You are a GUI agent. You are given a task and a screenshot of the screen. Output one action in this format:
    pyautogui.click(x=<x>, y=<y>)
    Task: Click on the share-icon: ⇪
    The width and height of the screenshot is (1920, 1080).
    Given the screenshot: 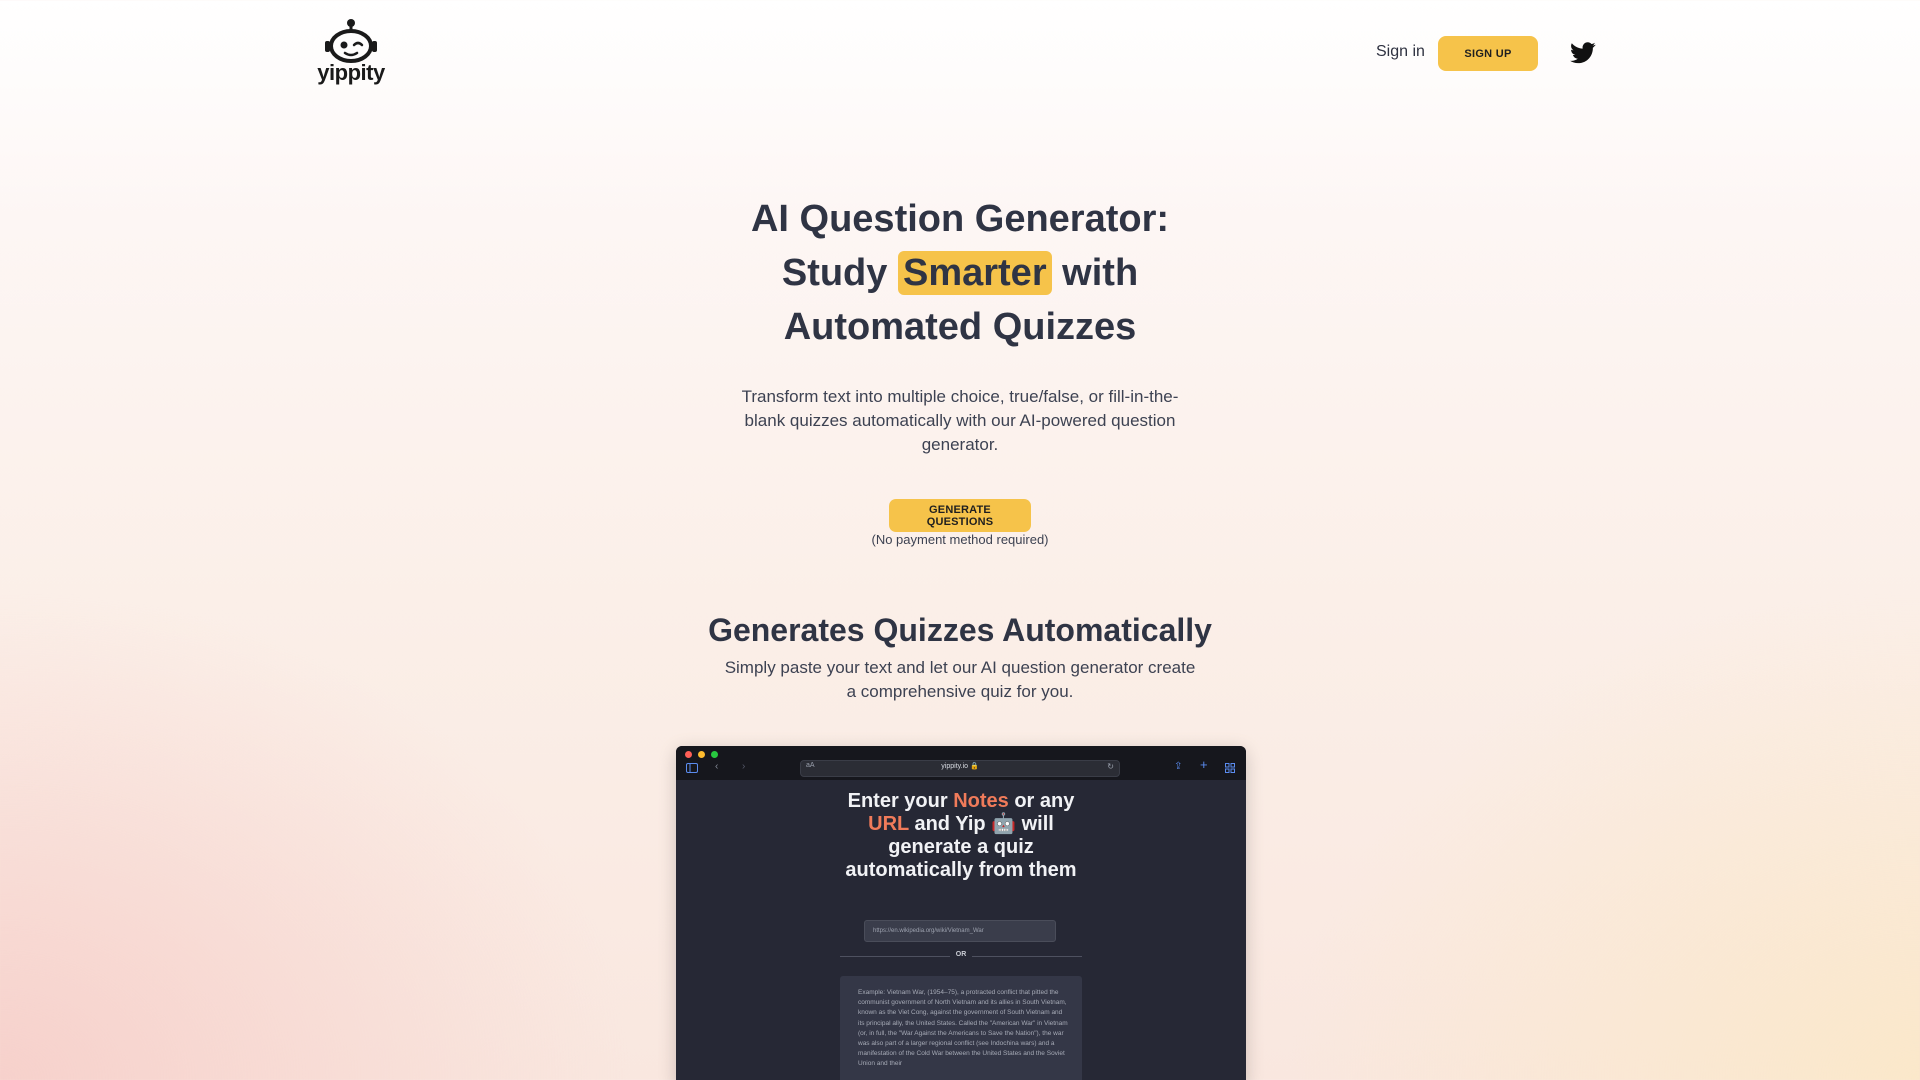 What is the action you would take?
    pyautogui.click(x=1178, y=766)
    